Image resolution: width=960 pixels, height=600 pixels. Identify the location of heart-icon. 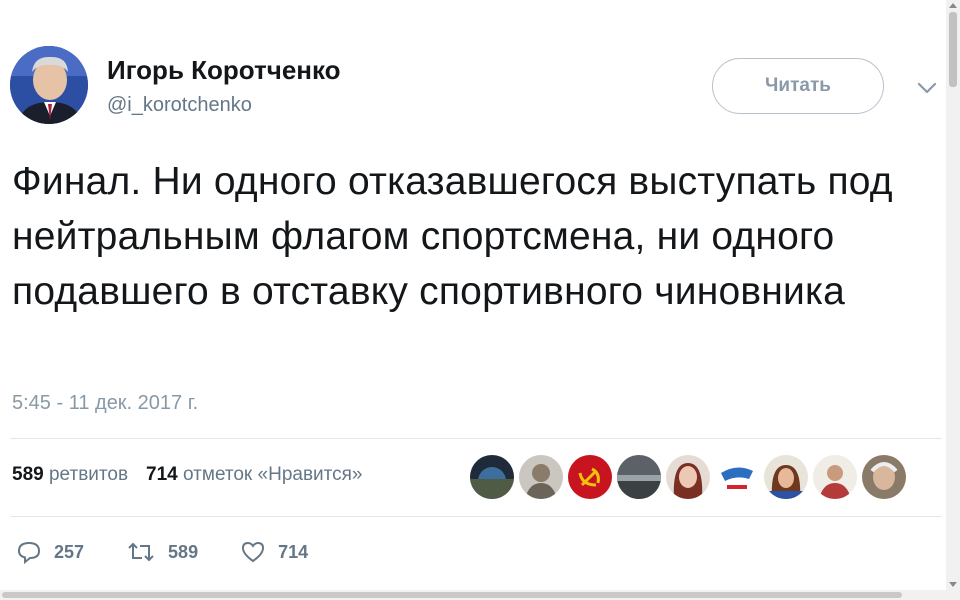
(253, 552).